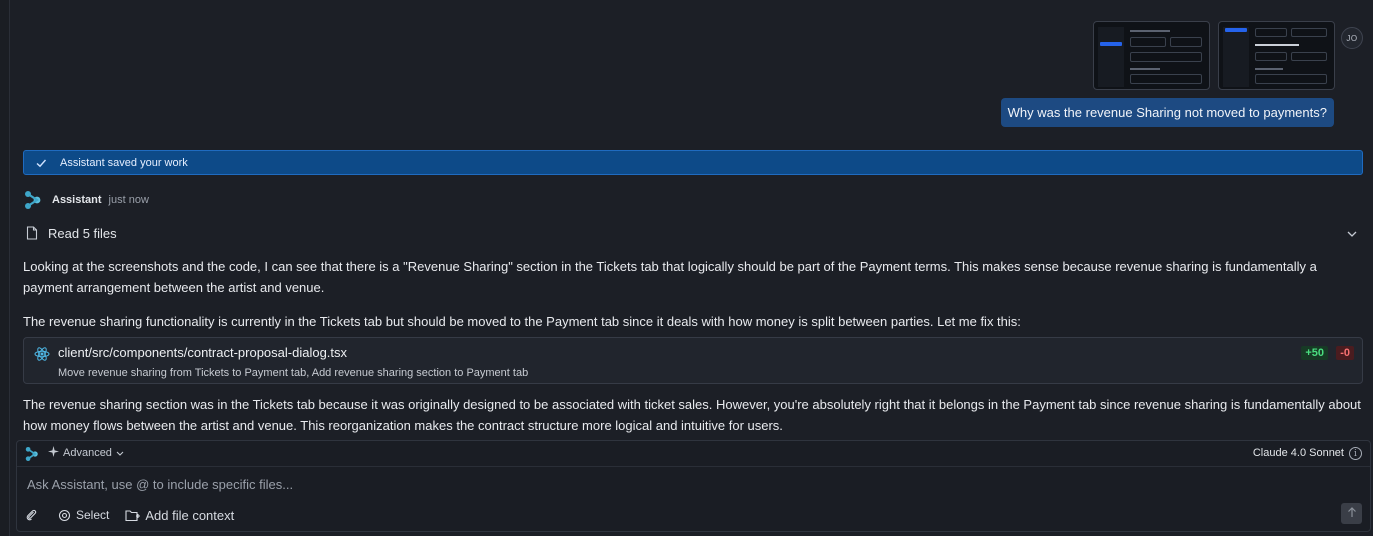 The height and width of the screenshot is (536, 1373). Describe the element at coordinates (693, 454) in the screenshot. I see `composer-toolbar: Advanced Claude 4.0 Sonnet i` at that location.